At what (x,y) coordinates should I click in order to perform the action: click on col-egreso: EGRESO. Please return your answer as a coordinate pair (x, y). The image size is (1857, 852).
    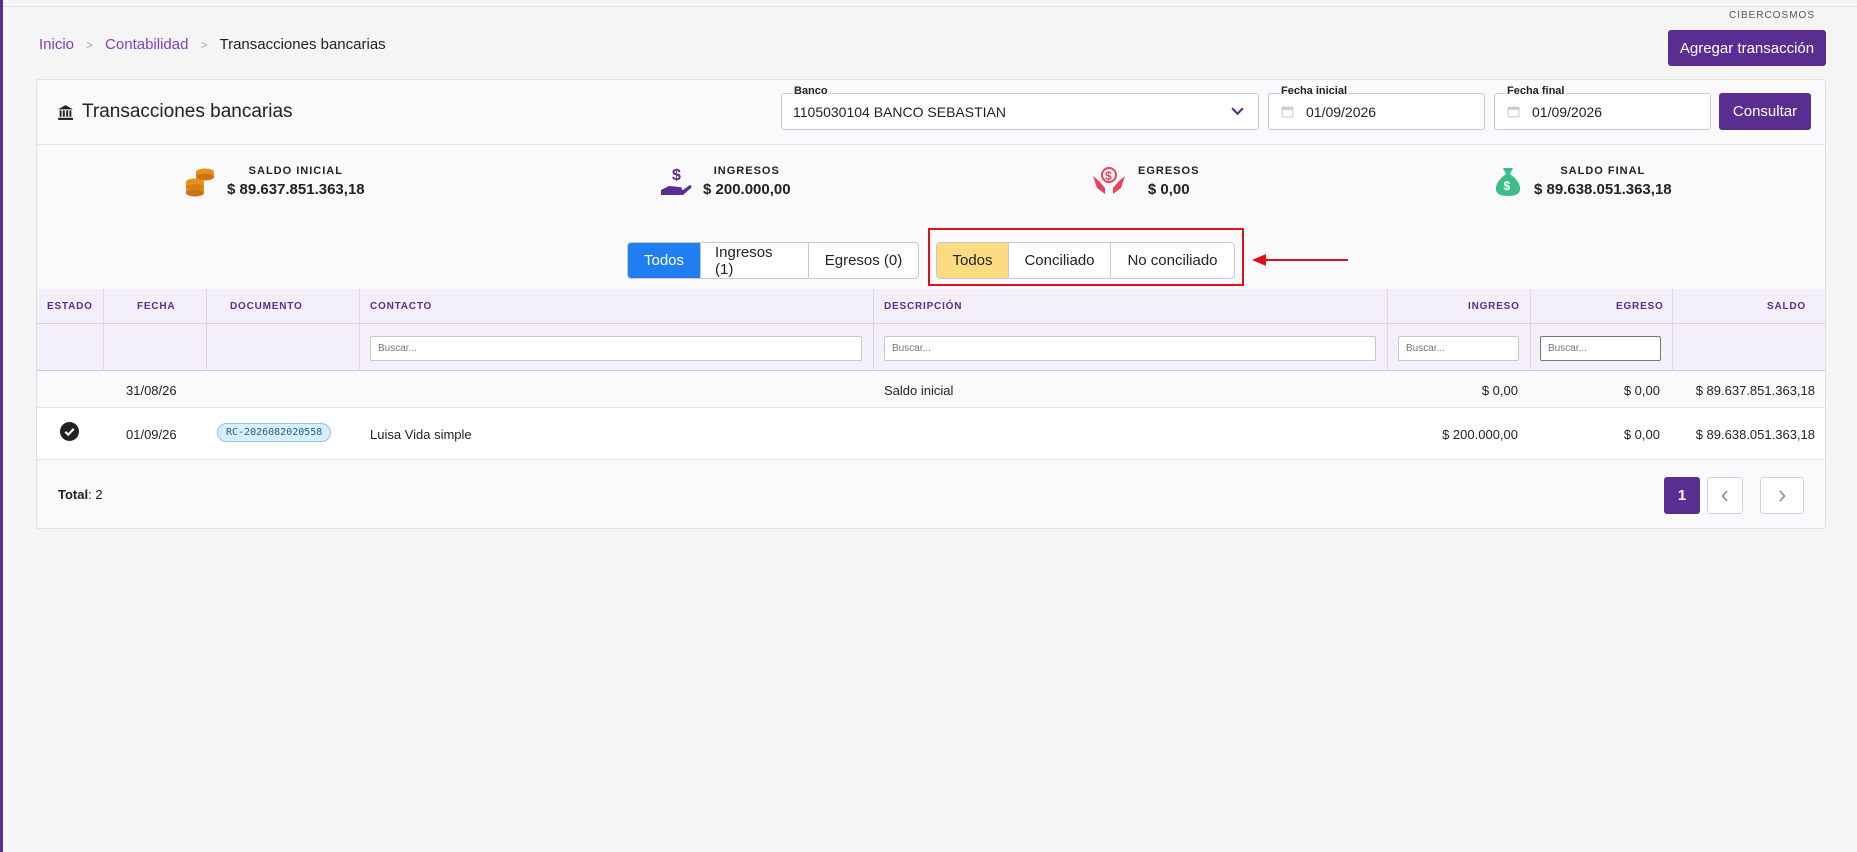
    Looking at the image, I should click on (1640, 306).